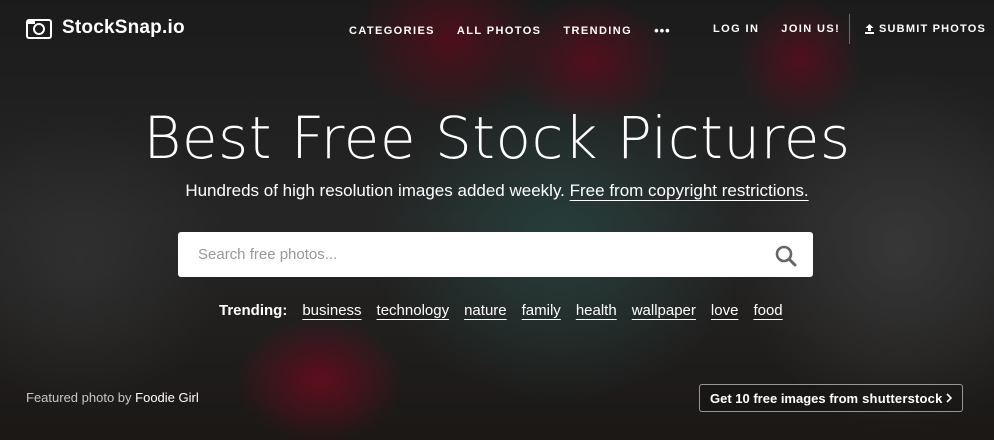 This screenshot has width=994, height=440. What do you see at coordinates (869, 29) in the screenshot?
I see `upload-icon` at bounding box center [869, 29].